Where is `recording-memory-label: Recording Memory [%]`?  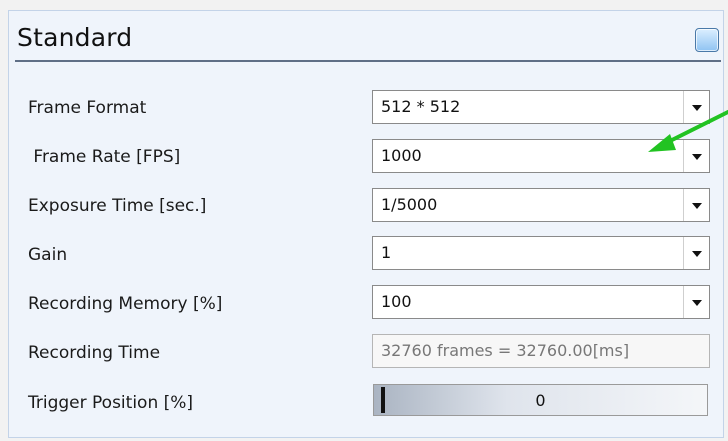
recording-memory-label: Recording Memory [%] is located at coordinates (125, 304).